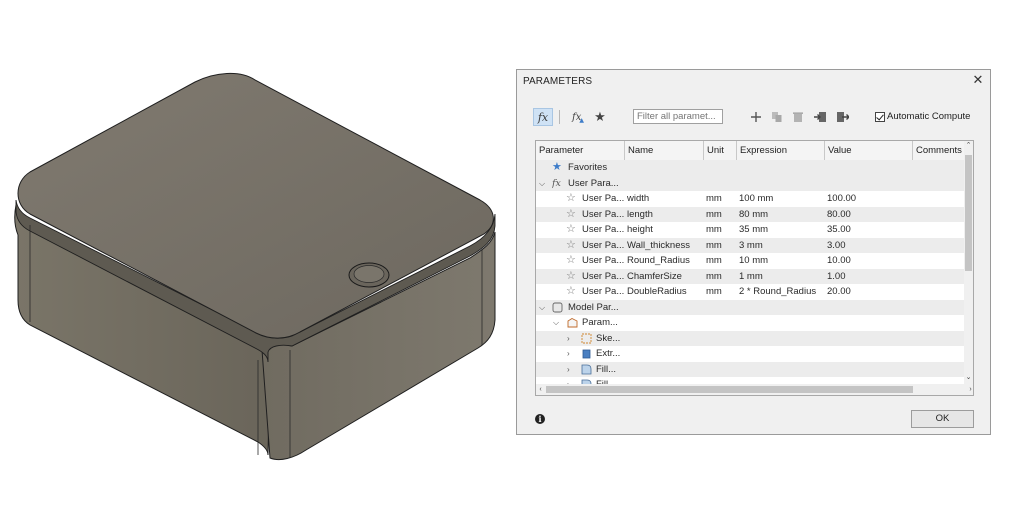 The height and width of the screenshot is (526, 1024). I want to click on cell-expression: 80 mm, so click(753, 215).